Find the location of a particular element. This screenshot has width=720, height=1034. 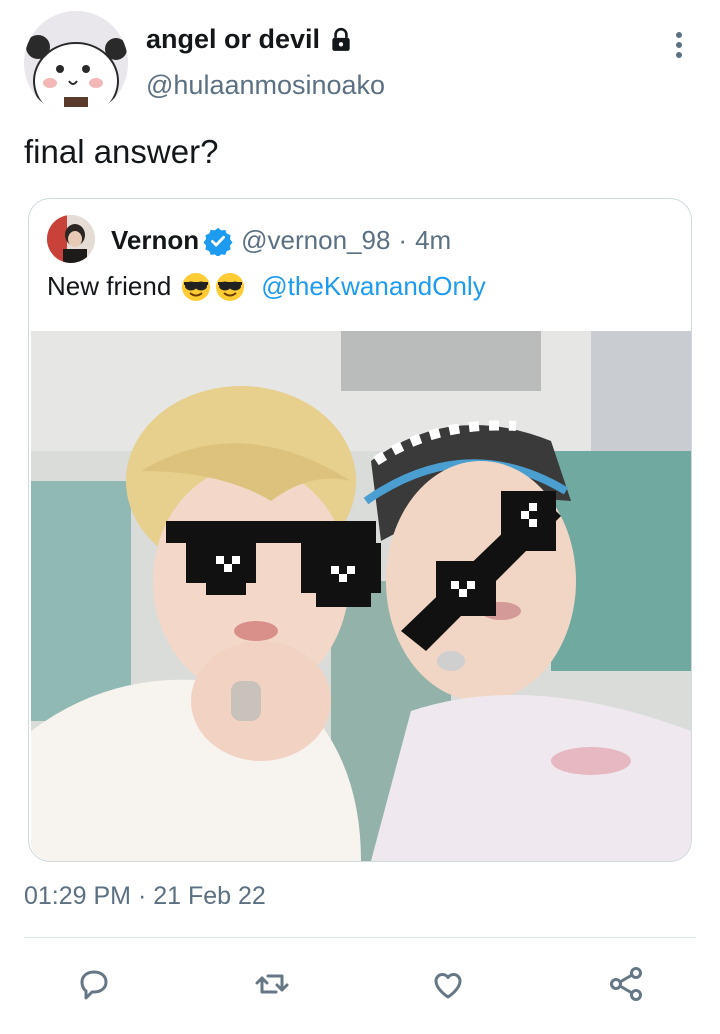

verified-badge-icon is located at coordinates (218, 241).